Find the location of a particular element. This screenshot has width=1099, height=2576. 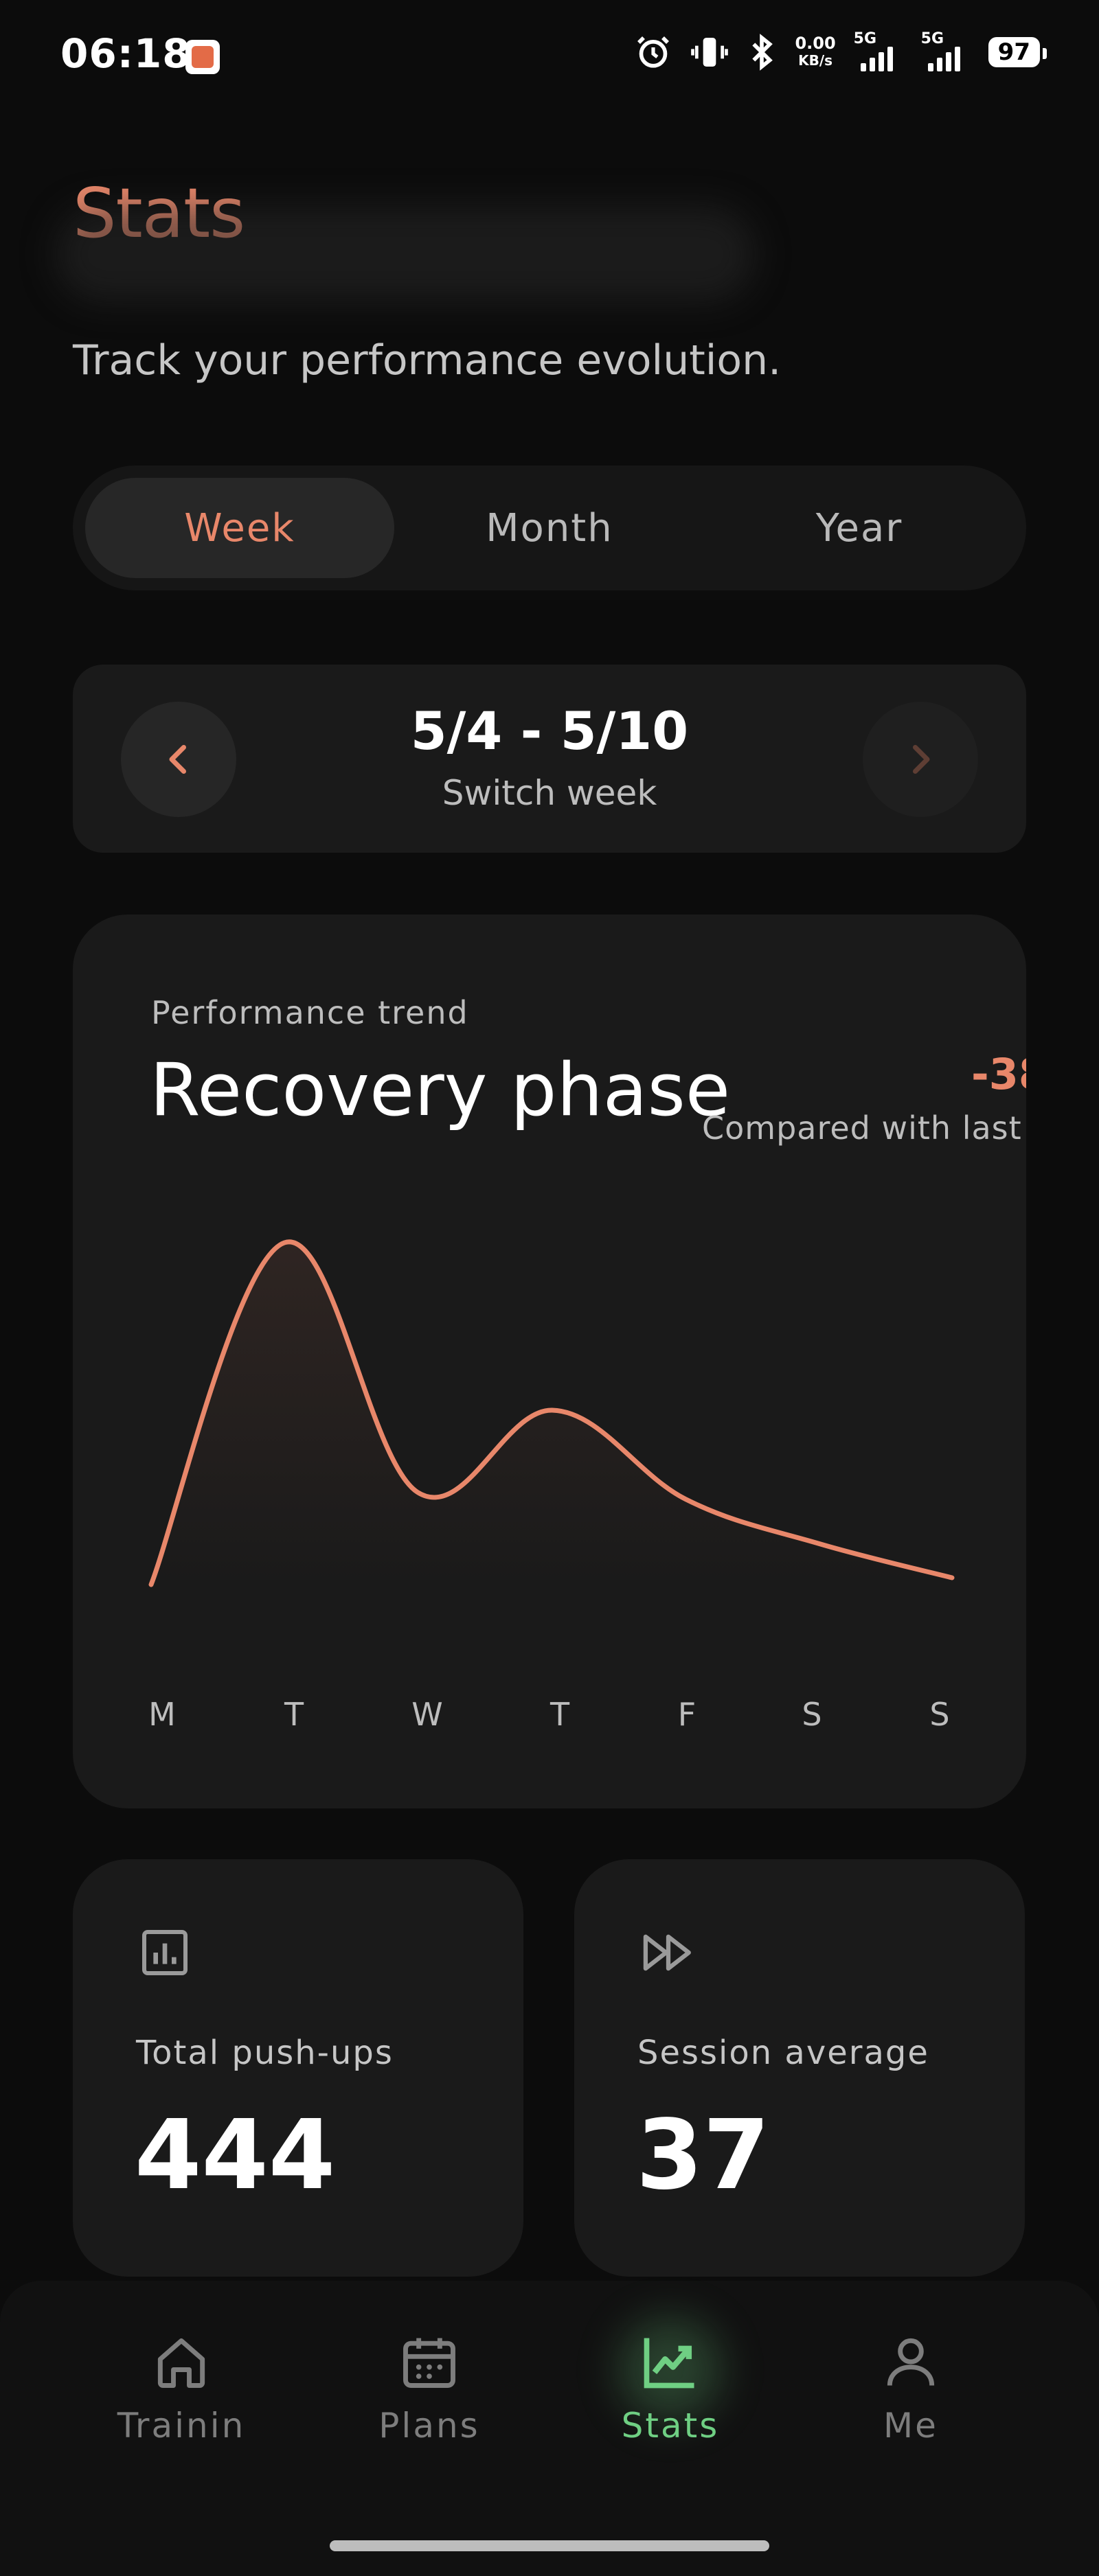

nav-label: Trainin is located at coordinates (181, 2426).